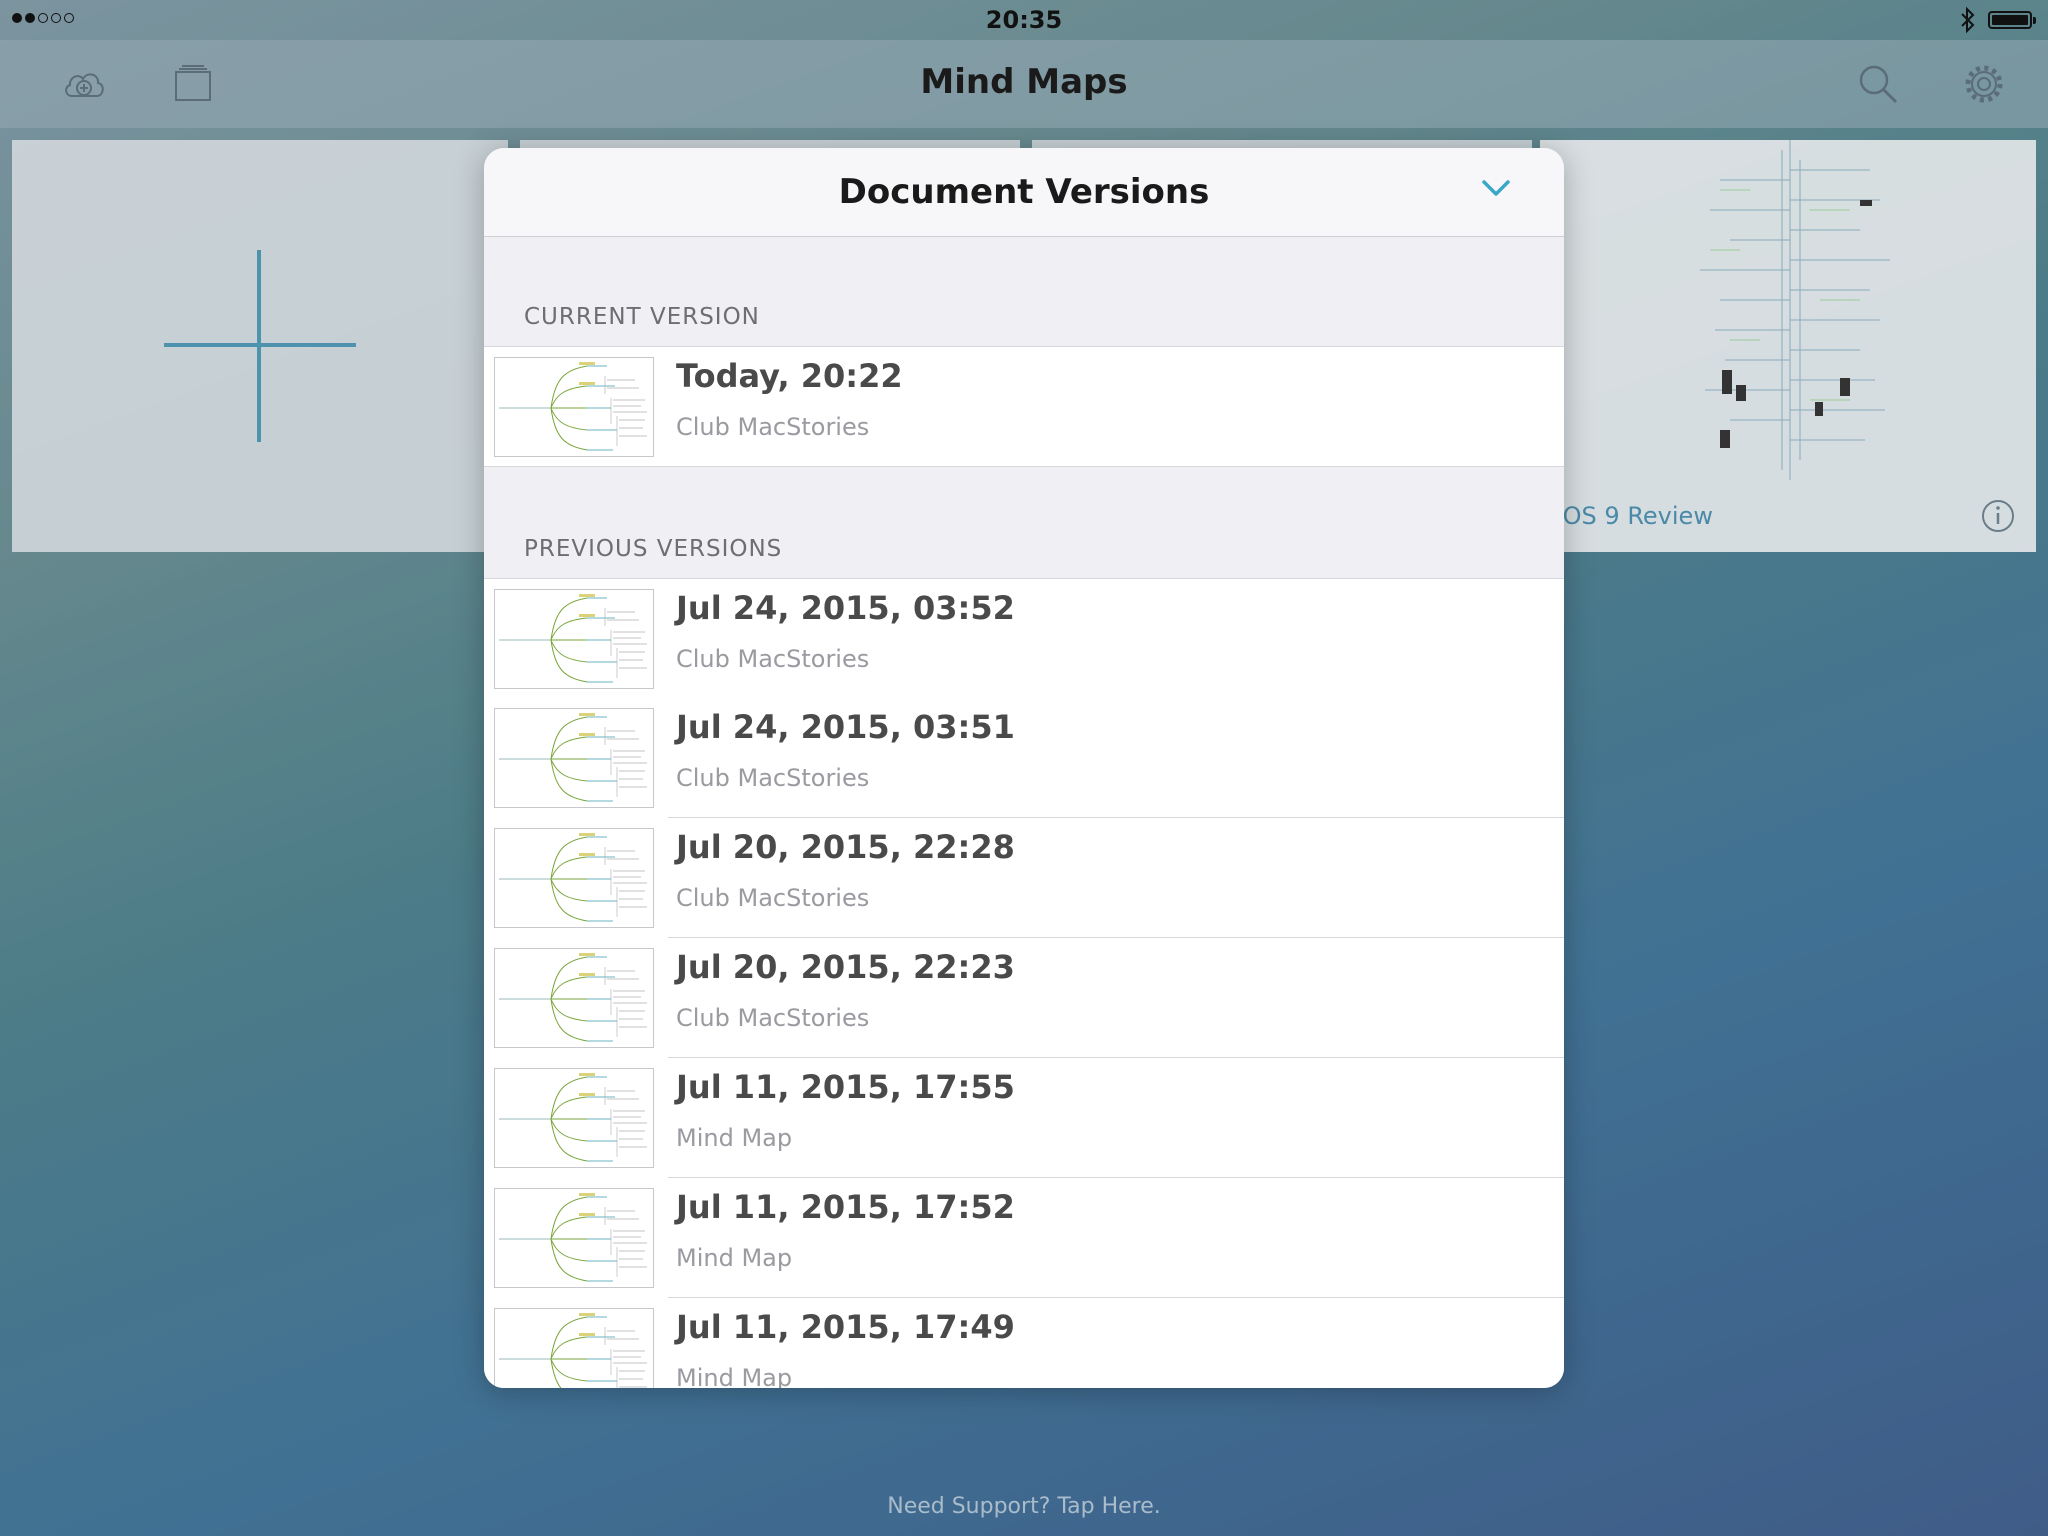  I want to click on version-row: Jul 11, 2015, 17:52 Mind Map, so click(1024, 1238).